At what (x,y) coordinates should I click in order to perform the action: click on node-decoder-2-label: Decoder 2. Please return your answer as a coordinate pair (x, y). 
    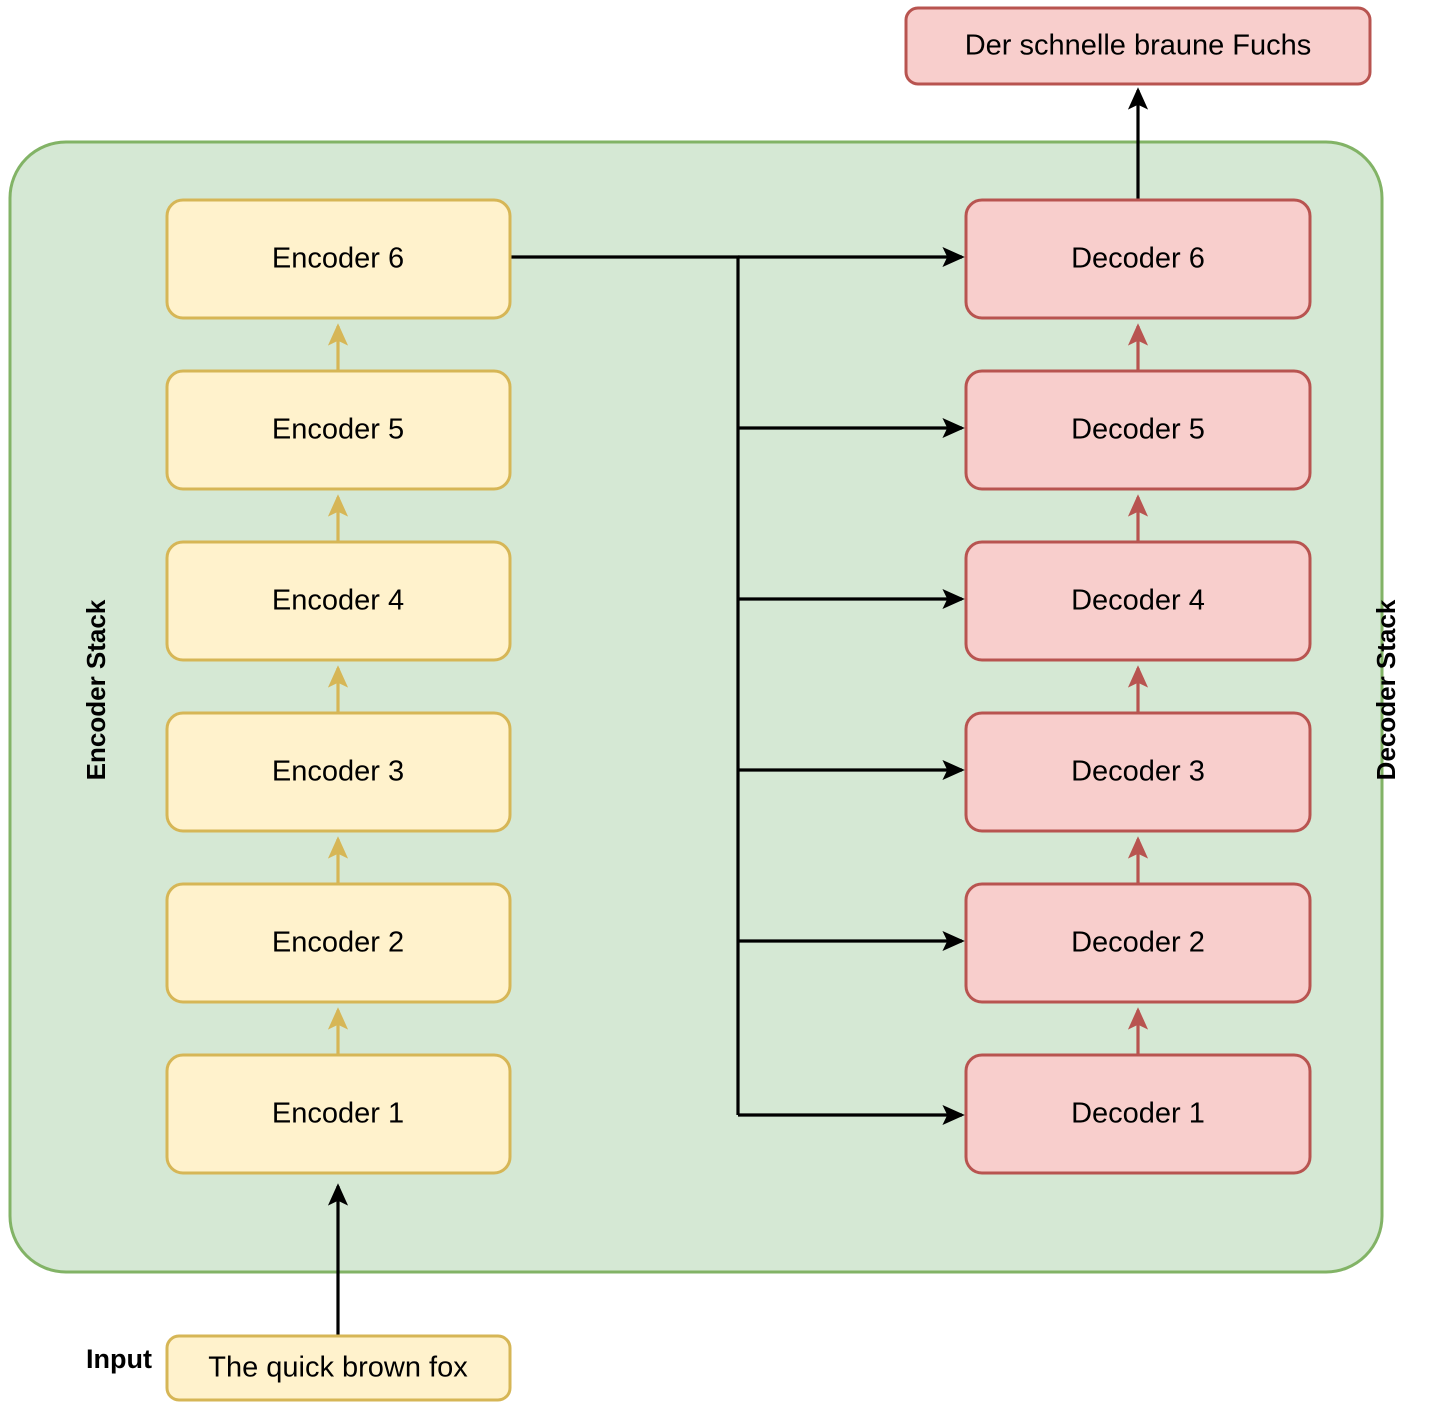
    Looking at the image, I should click on (1138, 943).